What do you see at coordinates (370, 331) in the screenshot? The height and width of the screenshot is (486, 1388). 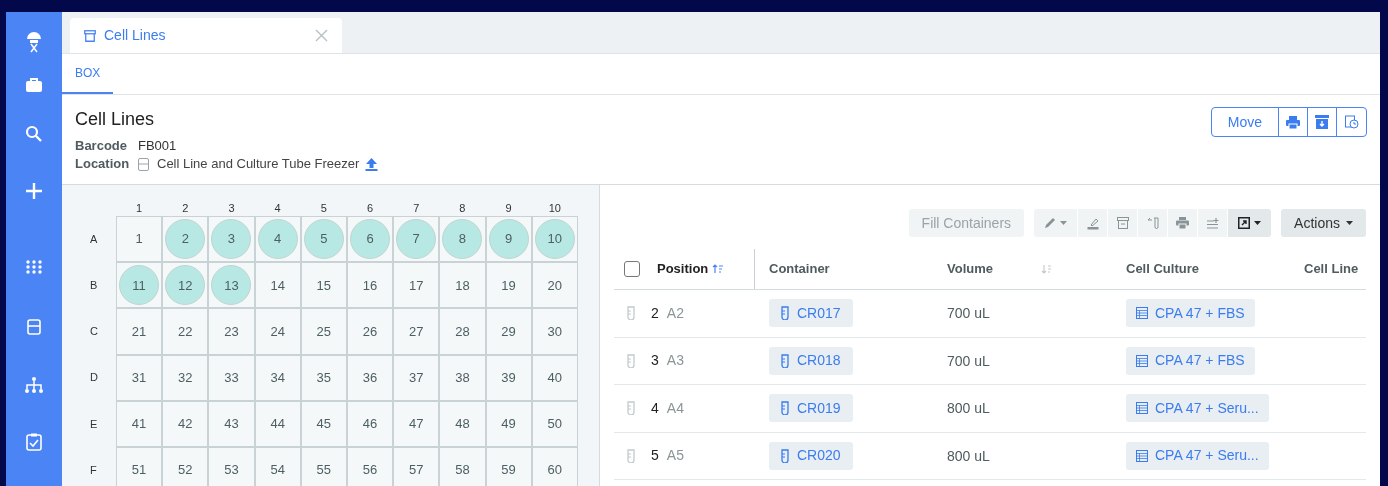 I see `grid-well: 26` at bounding box center [370, 331].